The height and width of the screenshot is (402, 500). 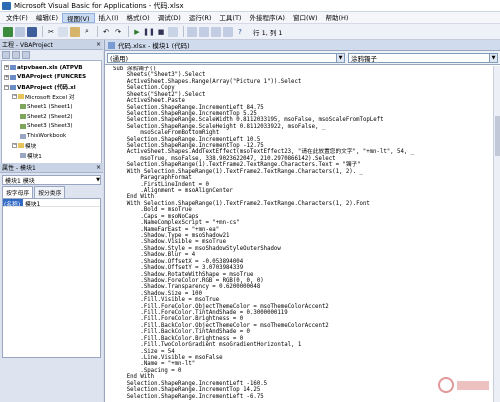 I want to click on menu-item: 外接程序(A), so click(x=267, y=18).